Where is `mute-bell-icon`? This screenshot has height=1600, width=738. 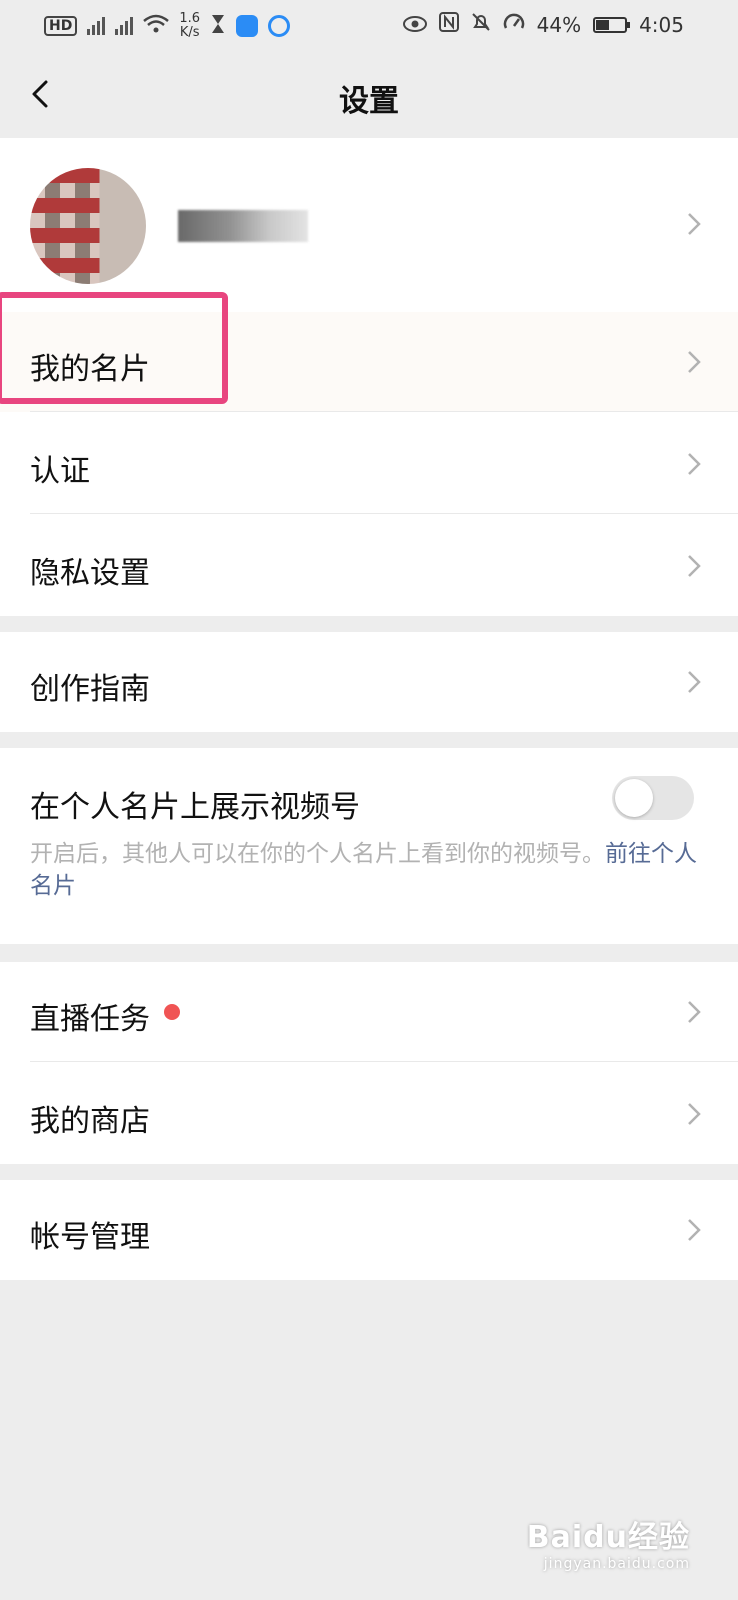 mute-bell-icon is located at coordinates (481, 24).